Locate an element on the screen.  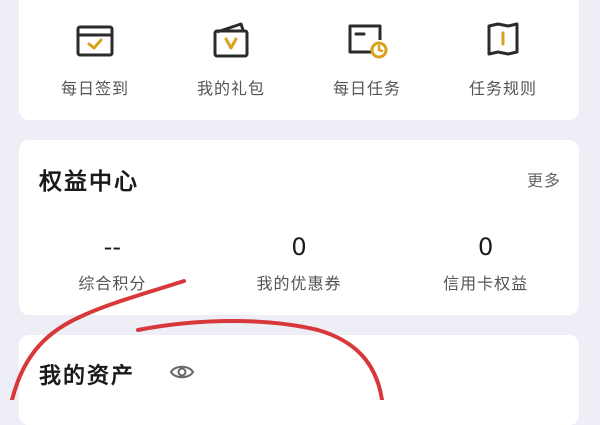
my-gift-pack-label: 我的礼包 is located at coordinates (230, 88).